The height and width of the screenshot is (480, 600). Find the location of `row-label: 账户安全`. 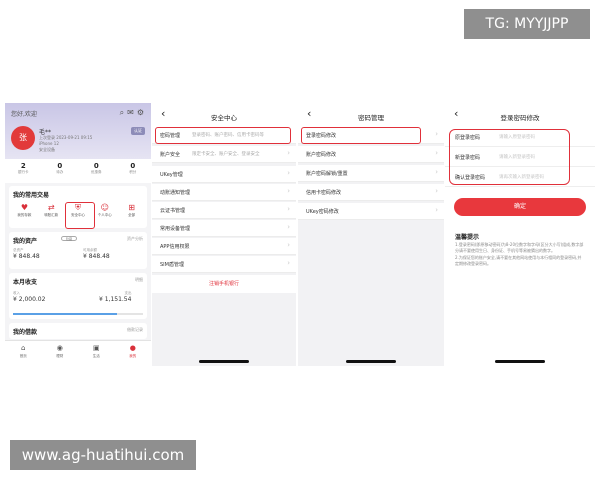

row-label: 账户安全 is located at coordinates (170, 155).